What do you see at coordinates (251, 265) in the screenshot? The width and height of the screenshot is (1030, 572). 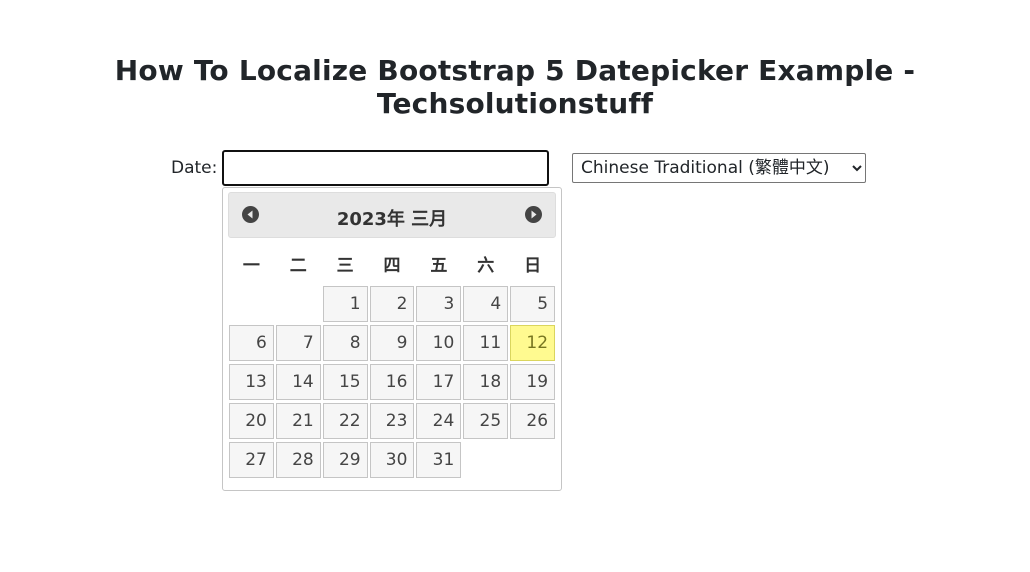 I see `weekday-label: 一` at bounding box center [251, 265].